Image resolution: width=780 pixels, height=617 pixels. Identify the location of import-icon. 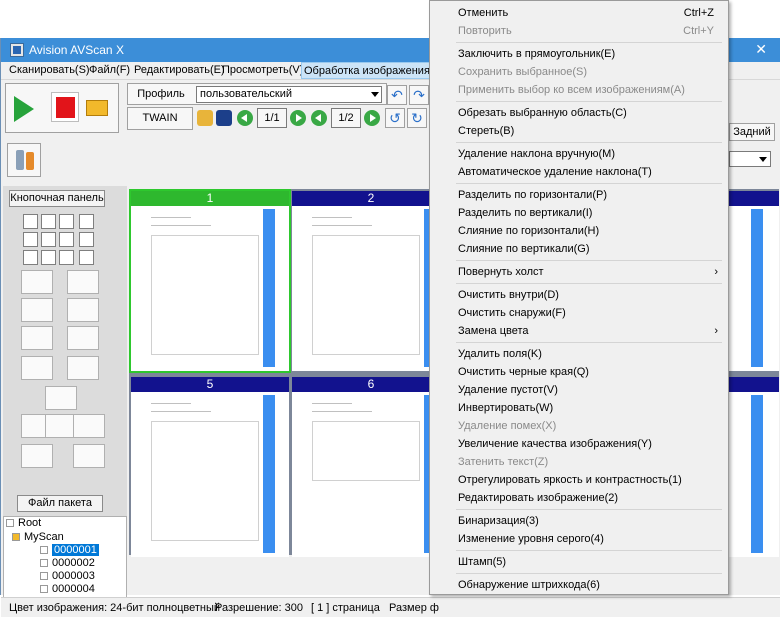
(37, 282).